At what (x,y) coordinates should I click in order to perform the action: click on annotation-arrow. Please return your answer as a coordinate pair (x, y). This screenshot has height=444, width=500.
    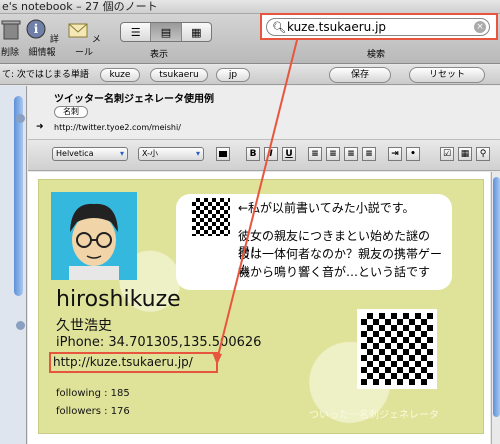
    Looking at the image, I should click on (255, 202).